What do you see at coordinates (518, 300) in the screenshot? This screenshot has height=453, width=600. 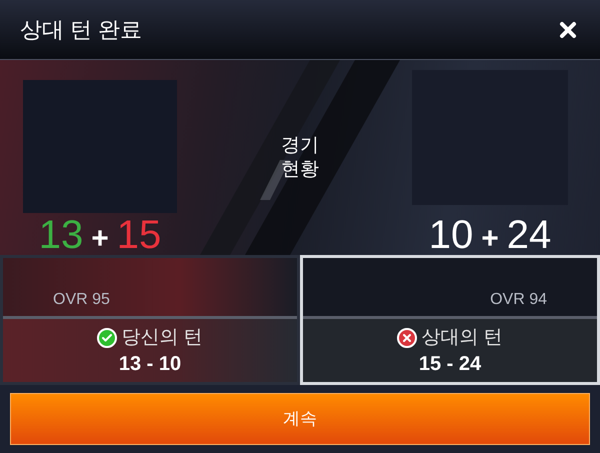 I see `ovr-rating: OVR 94` at bounding box center [518, 300].